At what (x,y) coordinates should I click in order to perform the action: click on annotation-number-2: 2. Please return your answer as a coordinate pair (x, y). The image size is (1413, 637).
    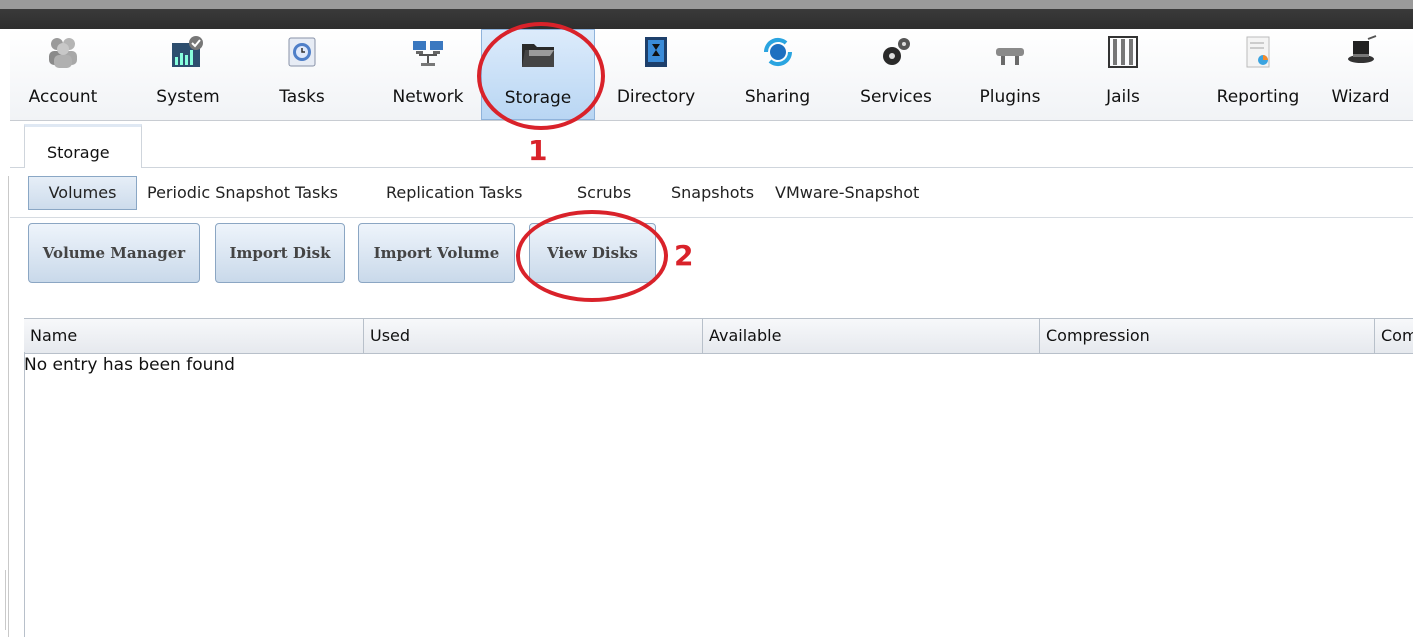
    Looking at the image, I should click on (684, 255).